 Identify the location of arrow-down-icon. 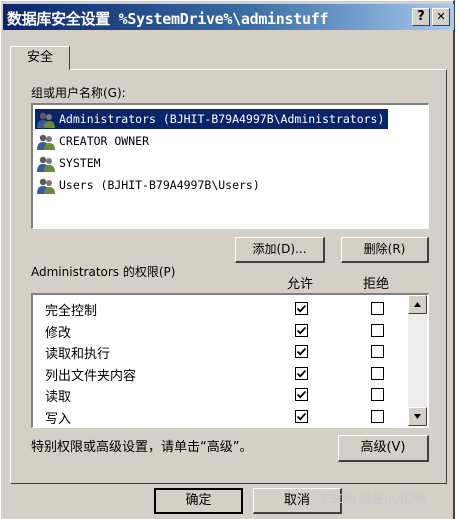
(417, 416).